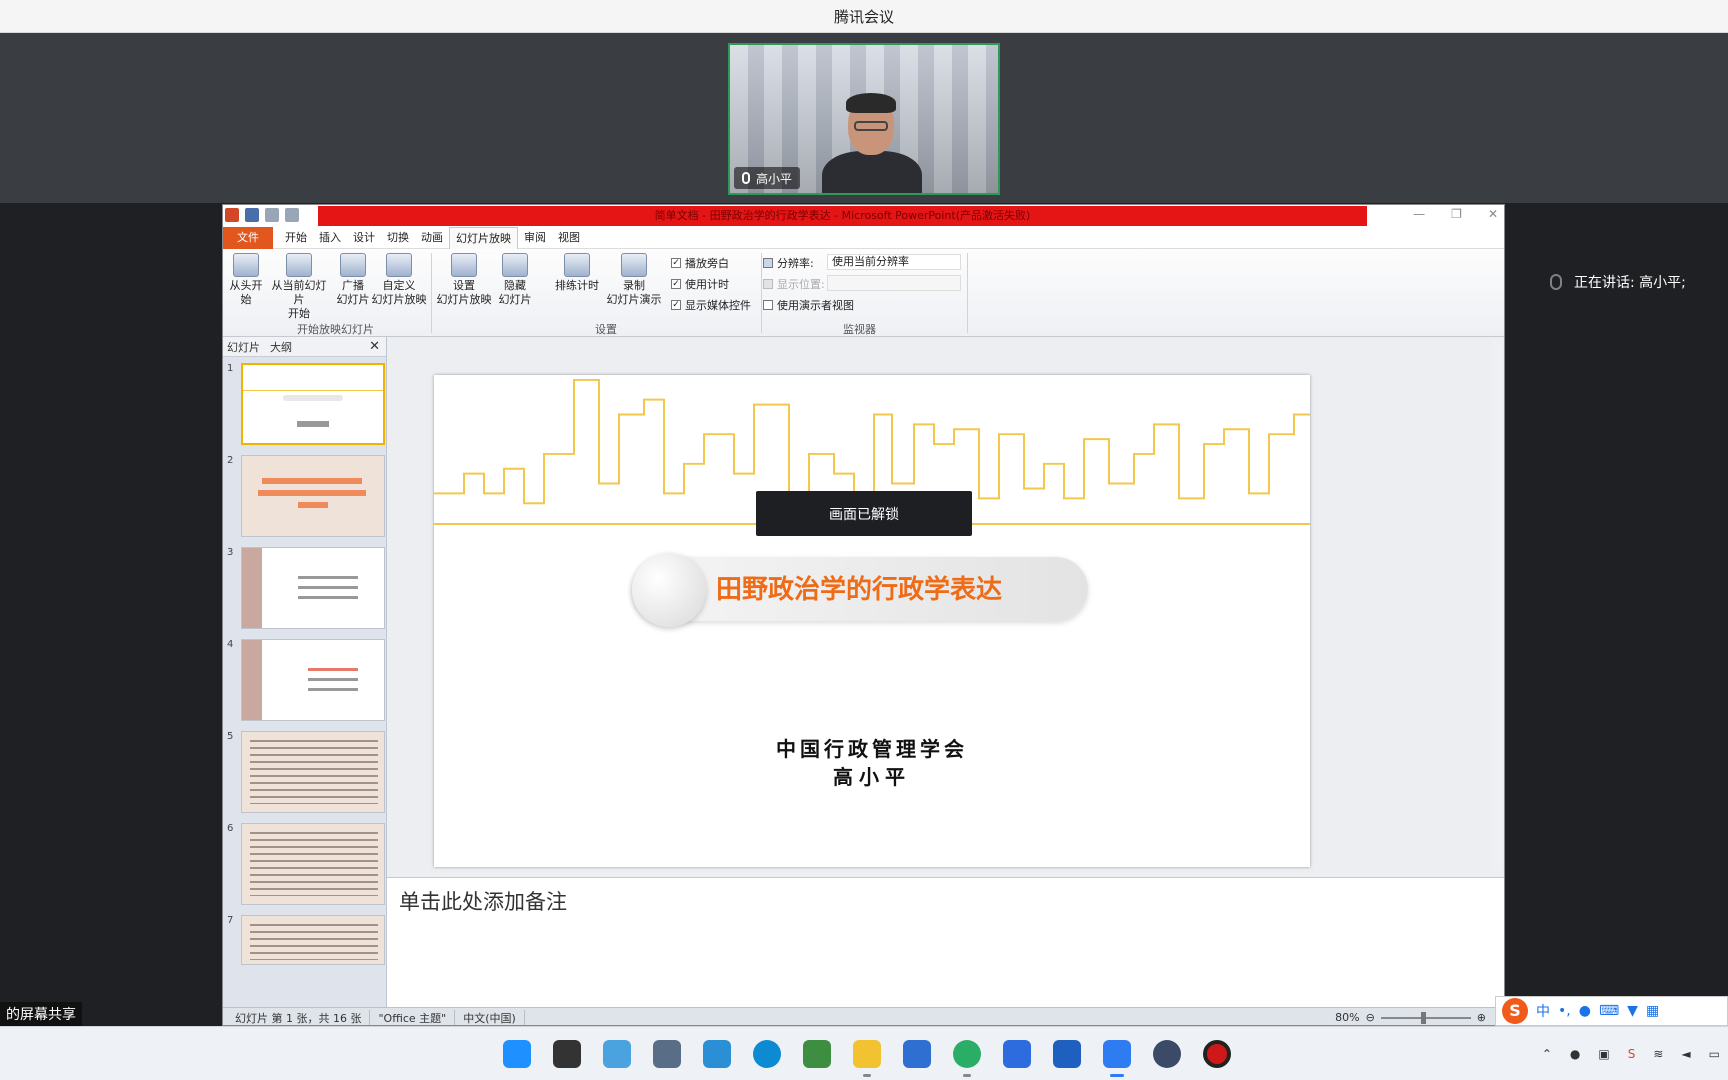  What do you see at coordinates (230, 552) in the screenshot?
I see `thumb-number: 3` at bounding box center [230, 552].